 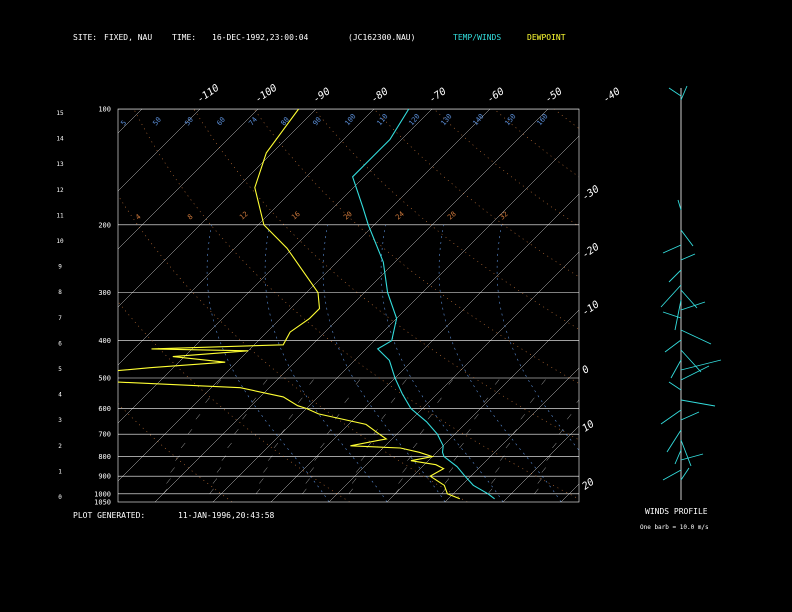 I want to click on mixing-ratio-label: 120, so click(x=414, y=119).